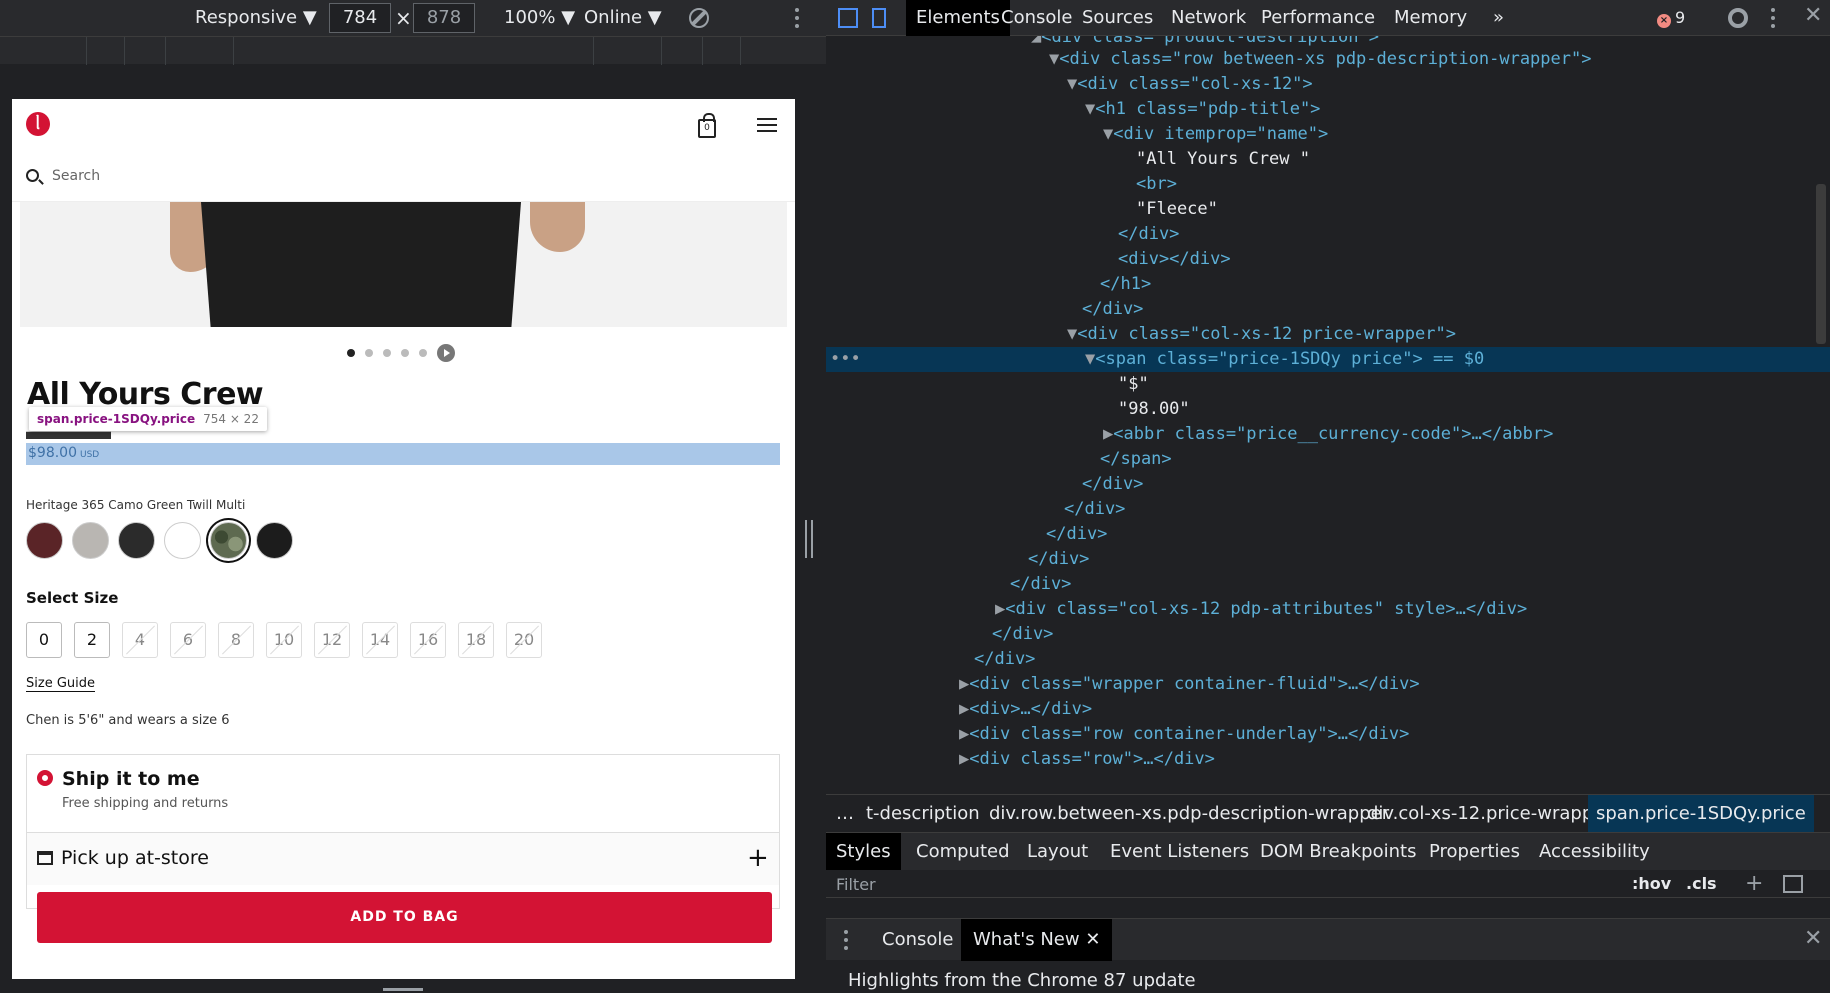 The image size is (1830, 993). What do you see at coordinates (404, 917) in the screenshot?
I see `add-to-bag-button: ADD TO BAG` at bounding box center [404, 917].